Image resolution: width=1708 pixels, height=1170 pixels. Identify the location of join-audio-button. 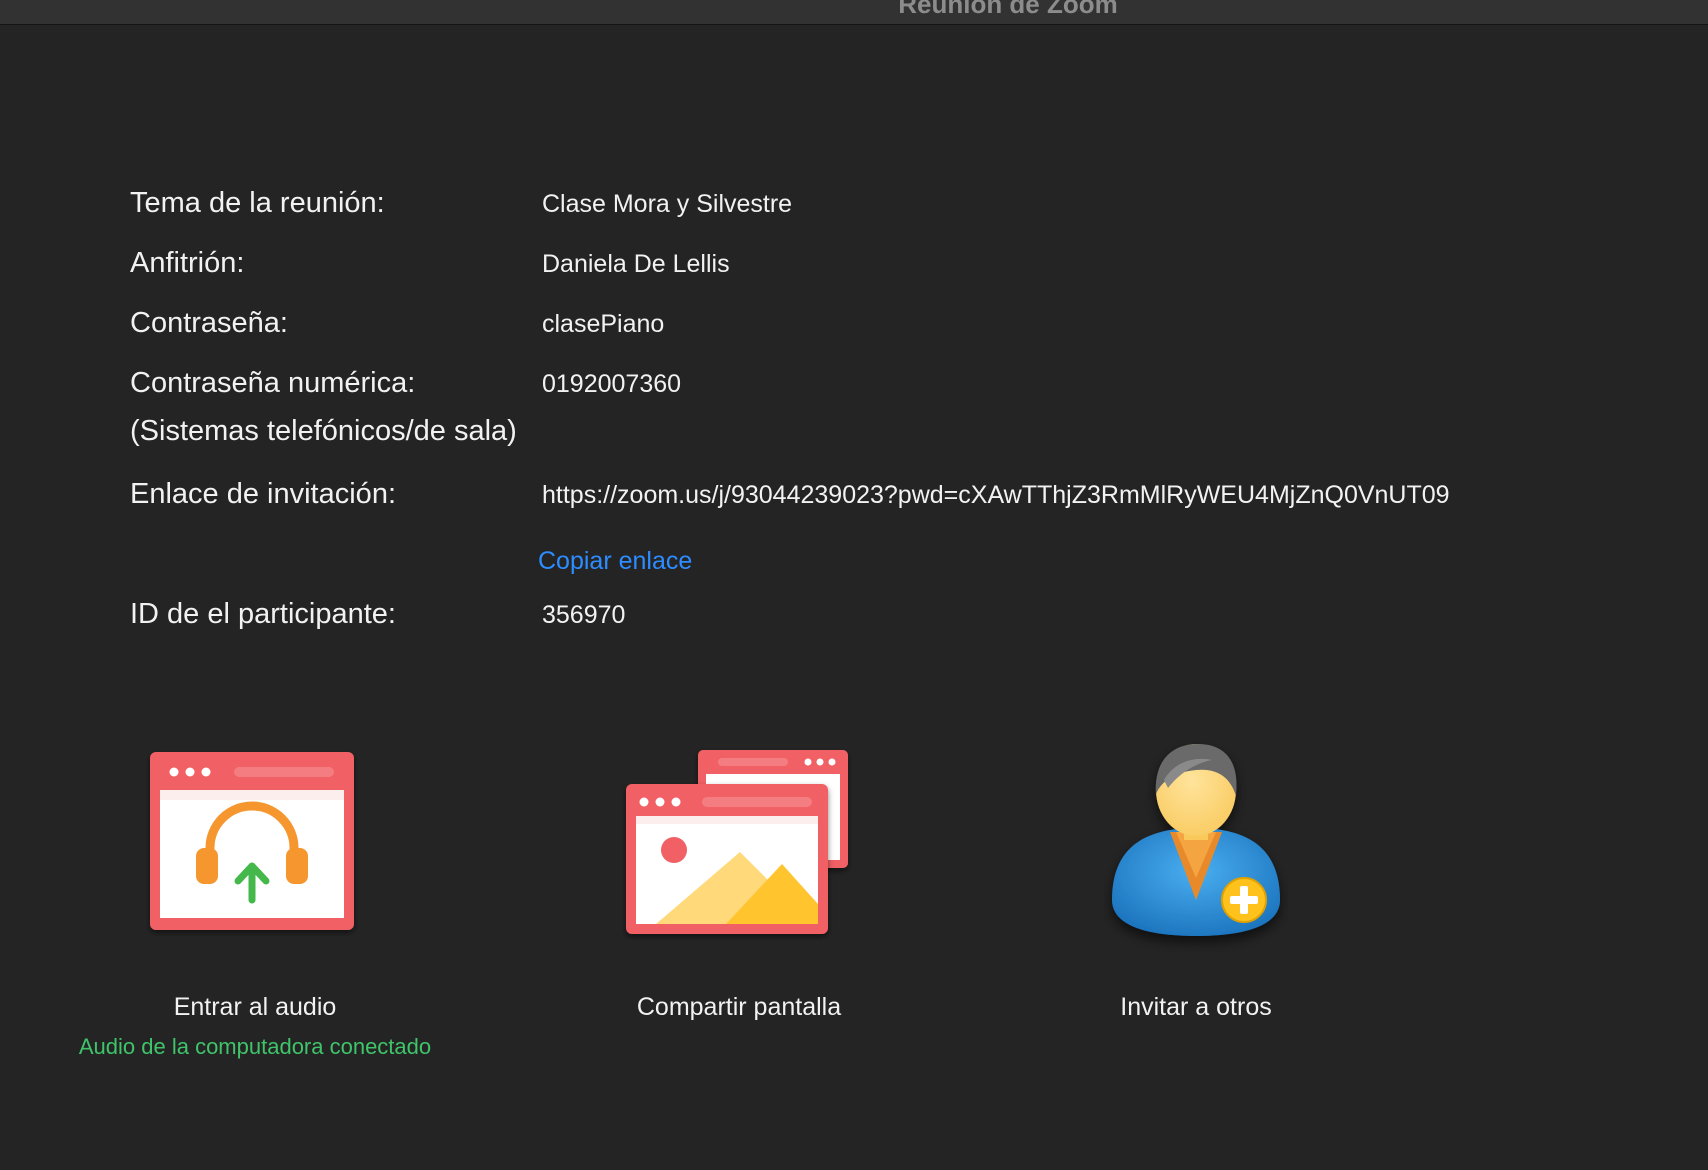
(252, 838).